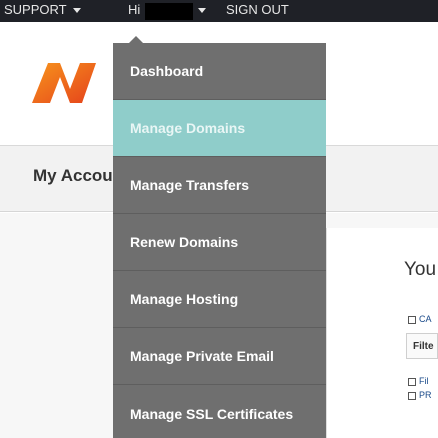 This screenshot has height=438, width=438. Describe the element at coordinates (420, 269) in the screenshot. I see `panel-heading: You` at that location.